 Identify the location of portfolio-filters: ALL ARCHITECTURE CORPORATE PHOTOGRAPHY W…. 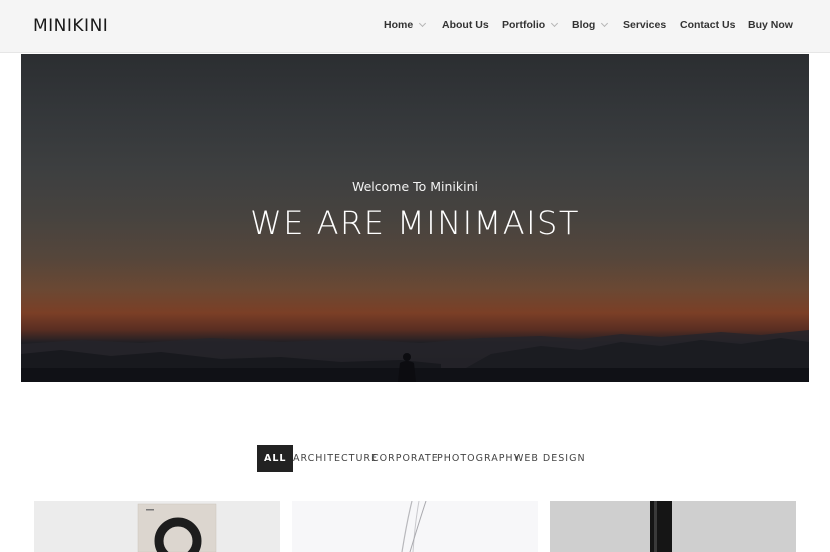
(415, 458).